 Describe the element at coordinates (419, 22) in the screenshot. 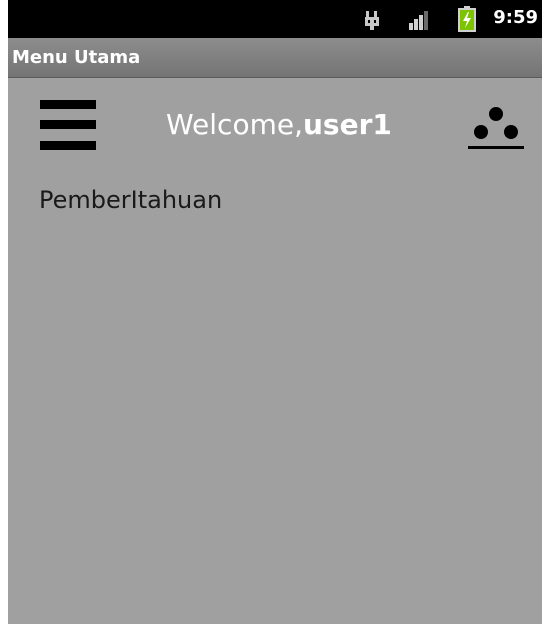

I see `signal-icon` at that location.